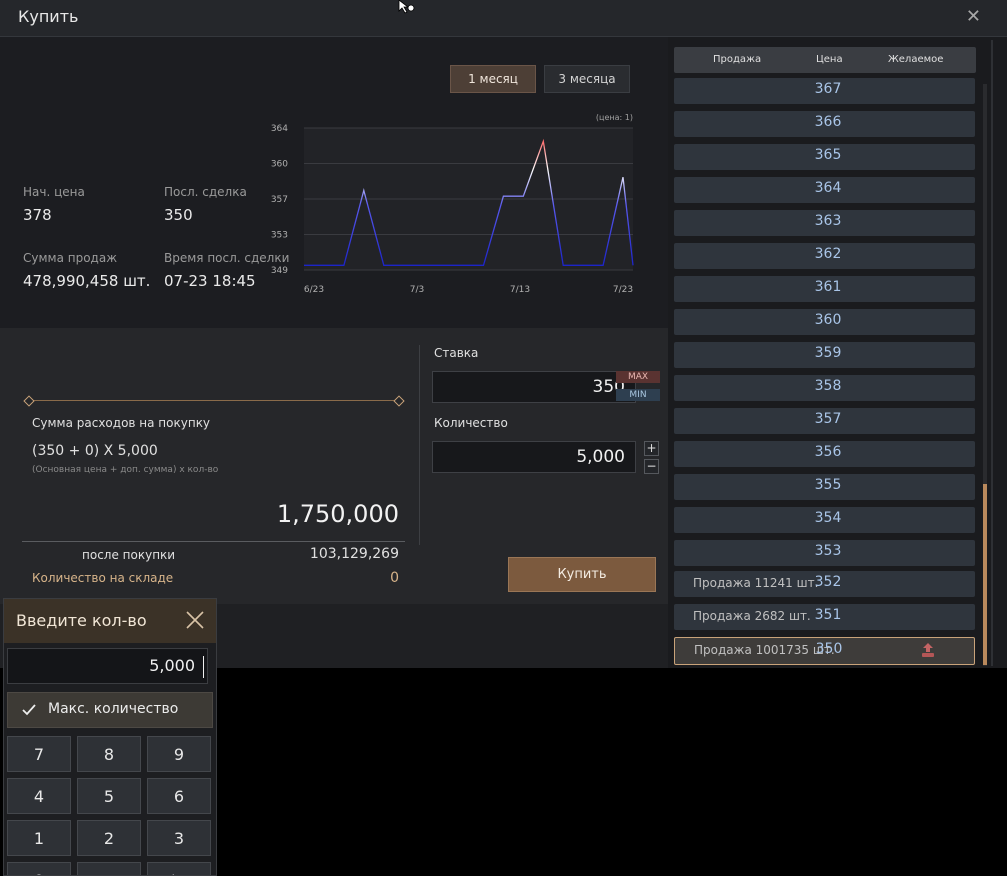  What do you see at coordinates (828, 122) in the screenshot?
I see `order-row-price: 366` at bounding box center [828, 122].